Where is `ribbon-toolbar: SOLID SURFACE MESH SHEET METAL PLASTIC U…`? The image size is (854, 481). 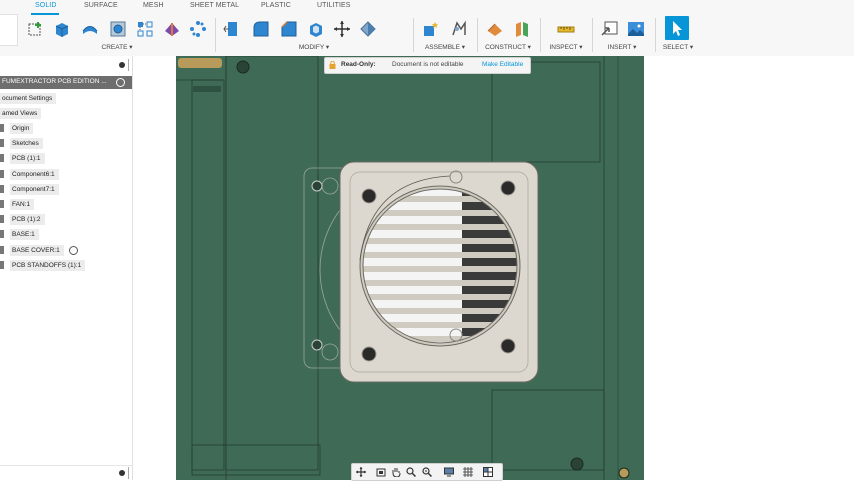 ribbon-toolbar: SOLID SURFACE MESH SHEET METAL PLASTIC U… is located at coordinates (427, 28).